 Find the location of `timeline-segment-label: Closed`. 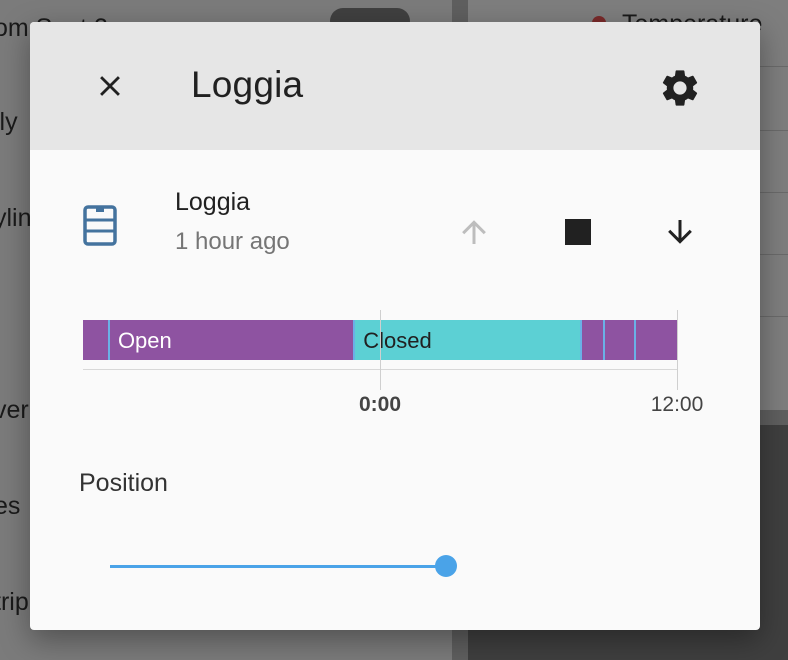

timeline-segment-label: Closed is located at coordinates (397, 340).